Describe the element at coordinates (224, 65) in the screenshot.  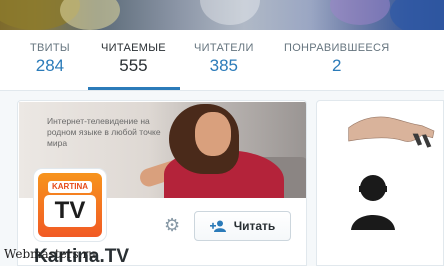
I see `stat-followers-value: 385` at that location.